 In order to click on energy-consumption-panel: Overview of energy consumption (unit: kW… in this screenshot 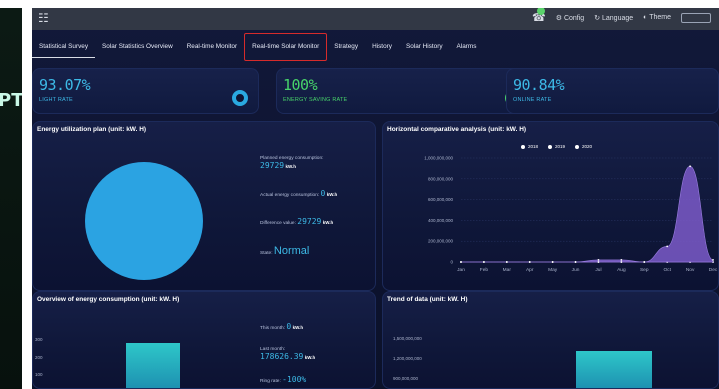, I will do `click(204, 340)`.